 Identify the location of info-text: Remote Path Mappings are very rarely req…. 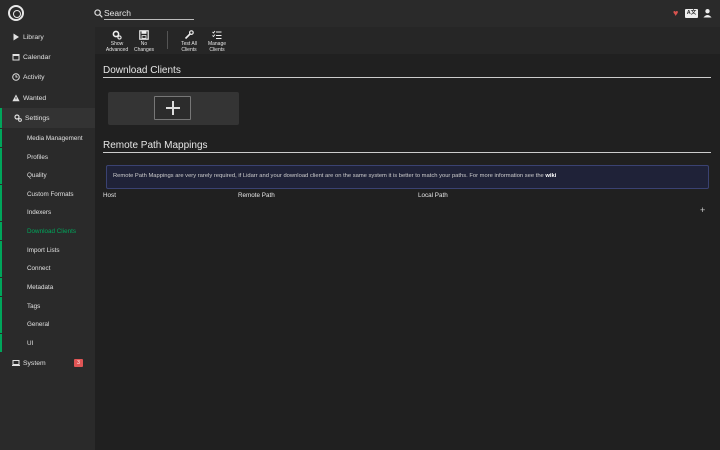
(329, 176).